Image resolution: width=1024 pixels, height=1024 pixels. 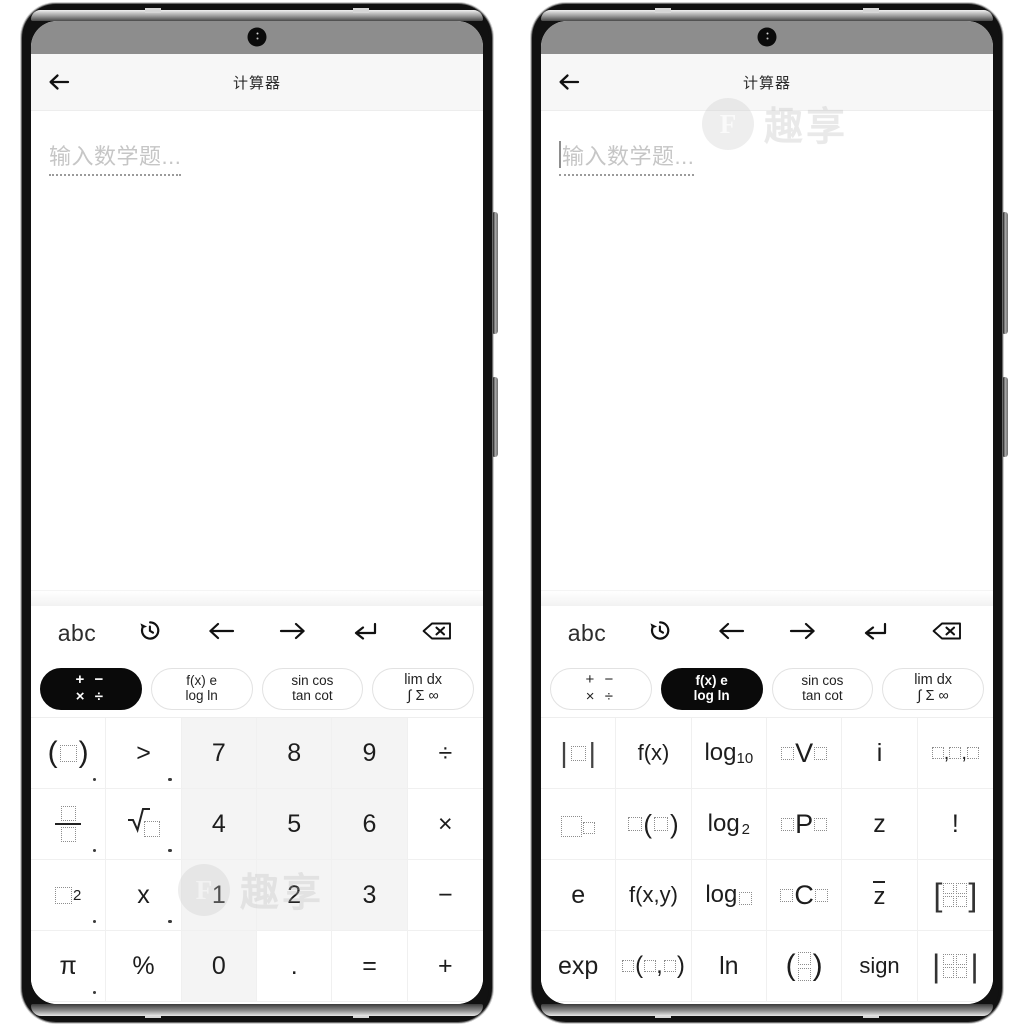 I want to click on key-: +, so click(x=445, y=966).